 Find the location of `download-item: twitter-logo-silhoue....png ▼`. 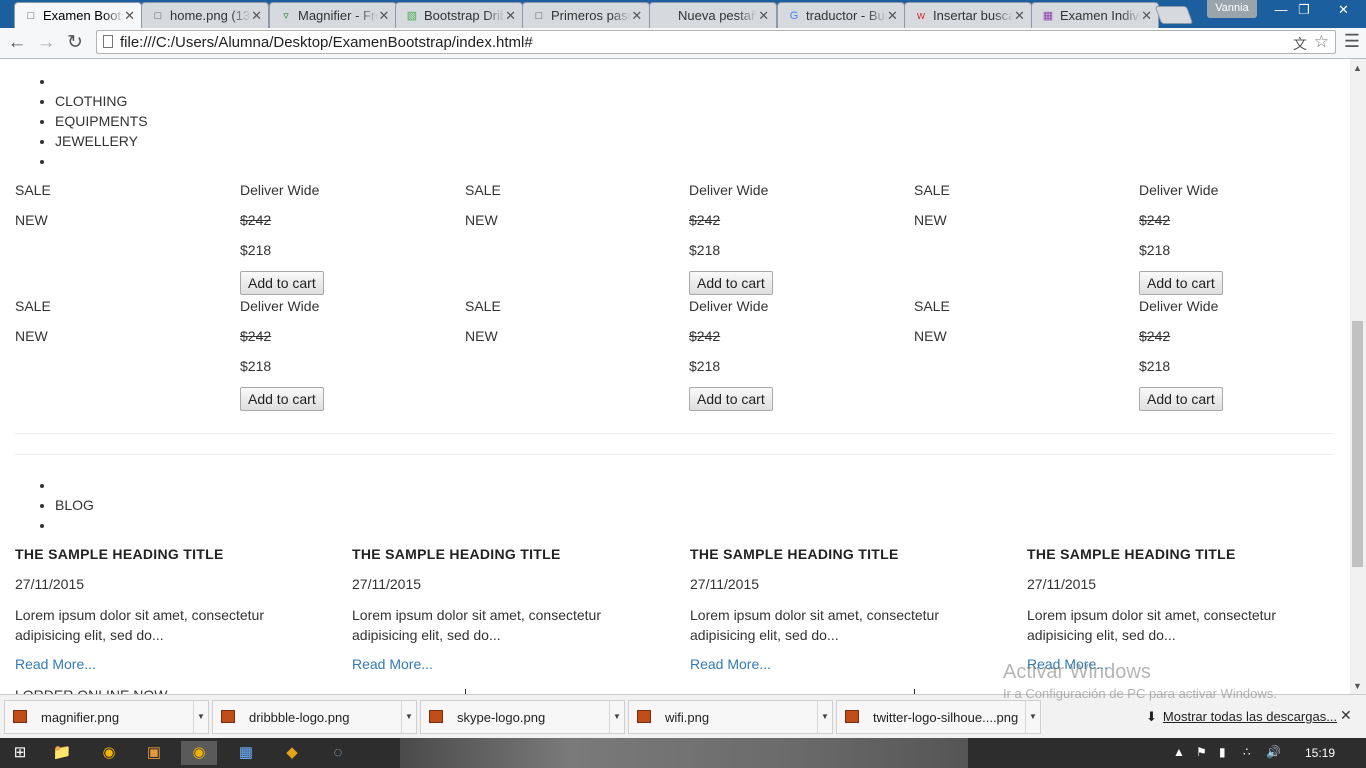

download-item: twitter-logo-silhoue....png ▼ is located at coordinates (938, 717).